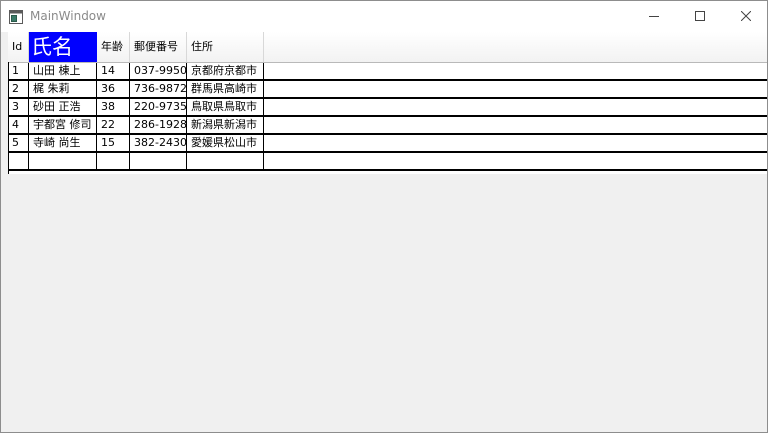  Describe the element at coordinates (158, 71) in the screenshot. I see `cell-postal-code: 037-9950` at that location.